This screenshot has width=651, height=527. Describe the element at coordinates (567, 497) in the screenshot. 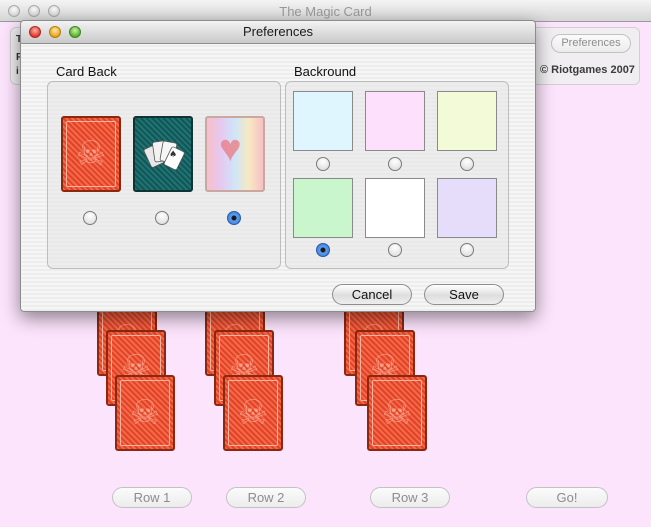

I see `go-button: Go!` at that location.